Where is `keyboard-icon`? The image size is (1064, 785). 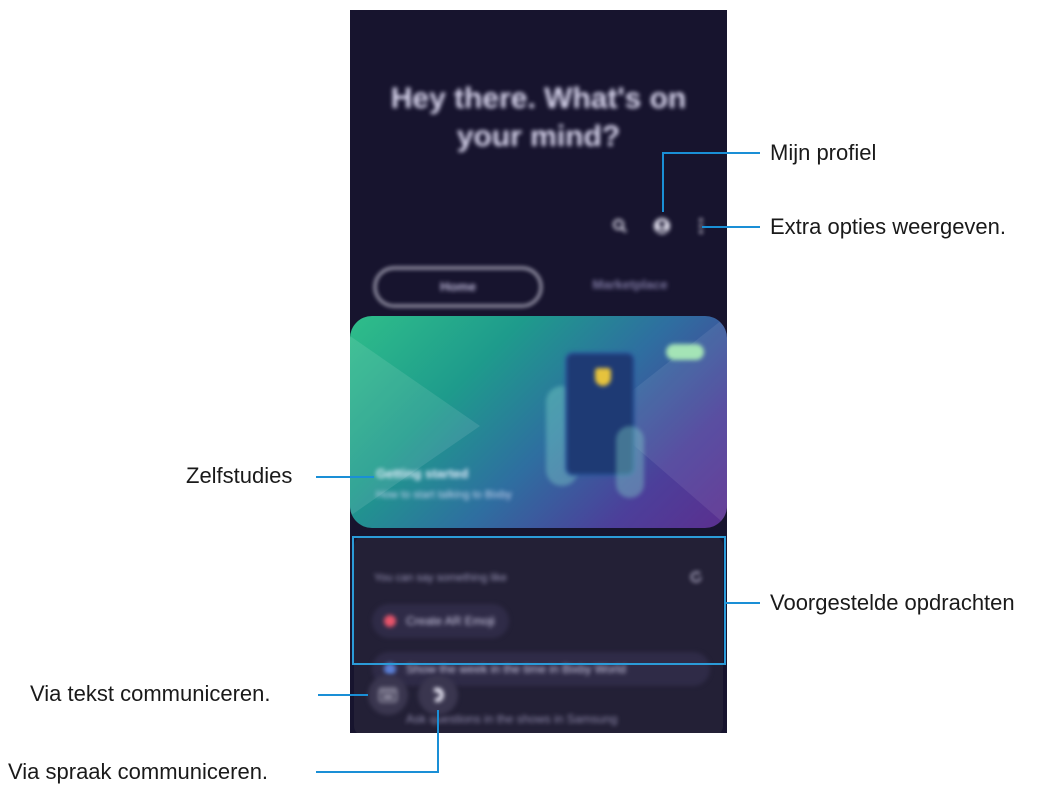 keyboard-icon is located at coordinates (388, 697).